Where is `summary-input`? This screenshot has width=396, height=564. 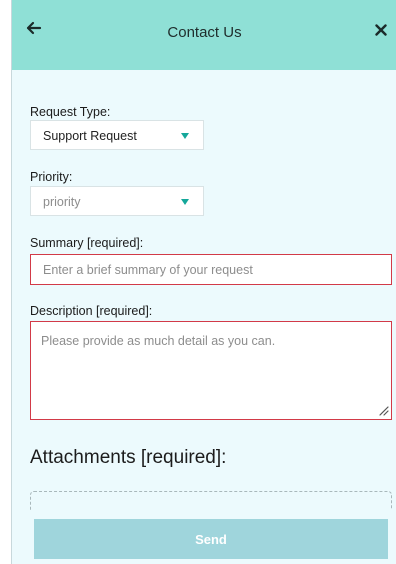 summary-input is located at coordinates (211, 269).